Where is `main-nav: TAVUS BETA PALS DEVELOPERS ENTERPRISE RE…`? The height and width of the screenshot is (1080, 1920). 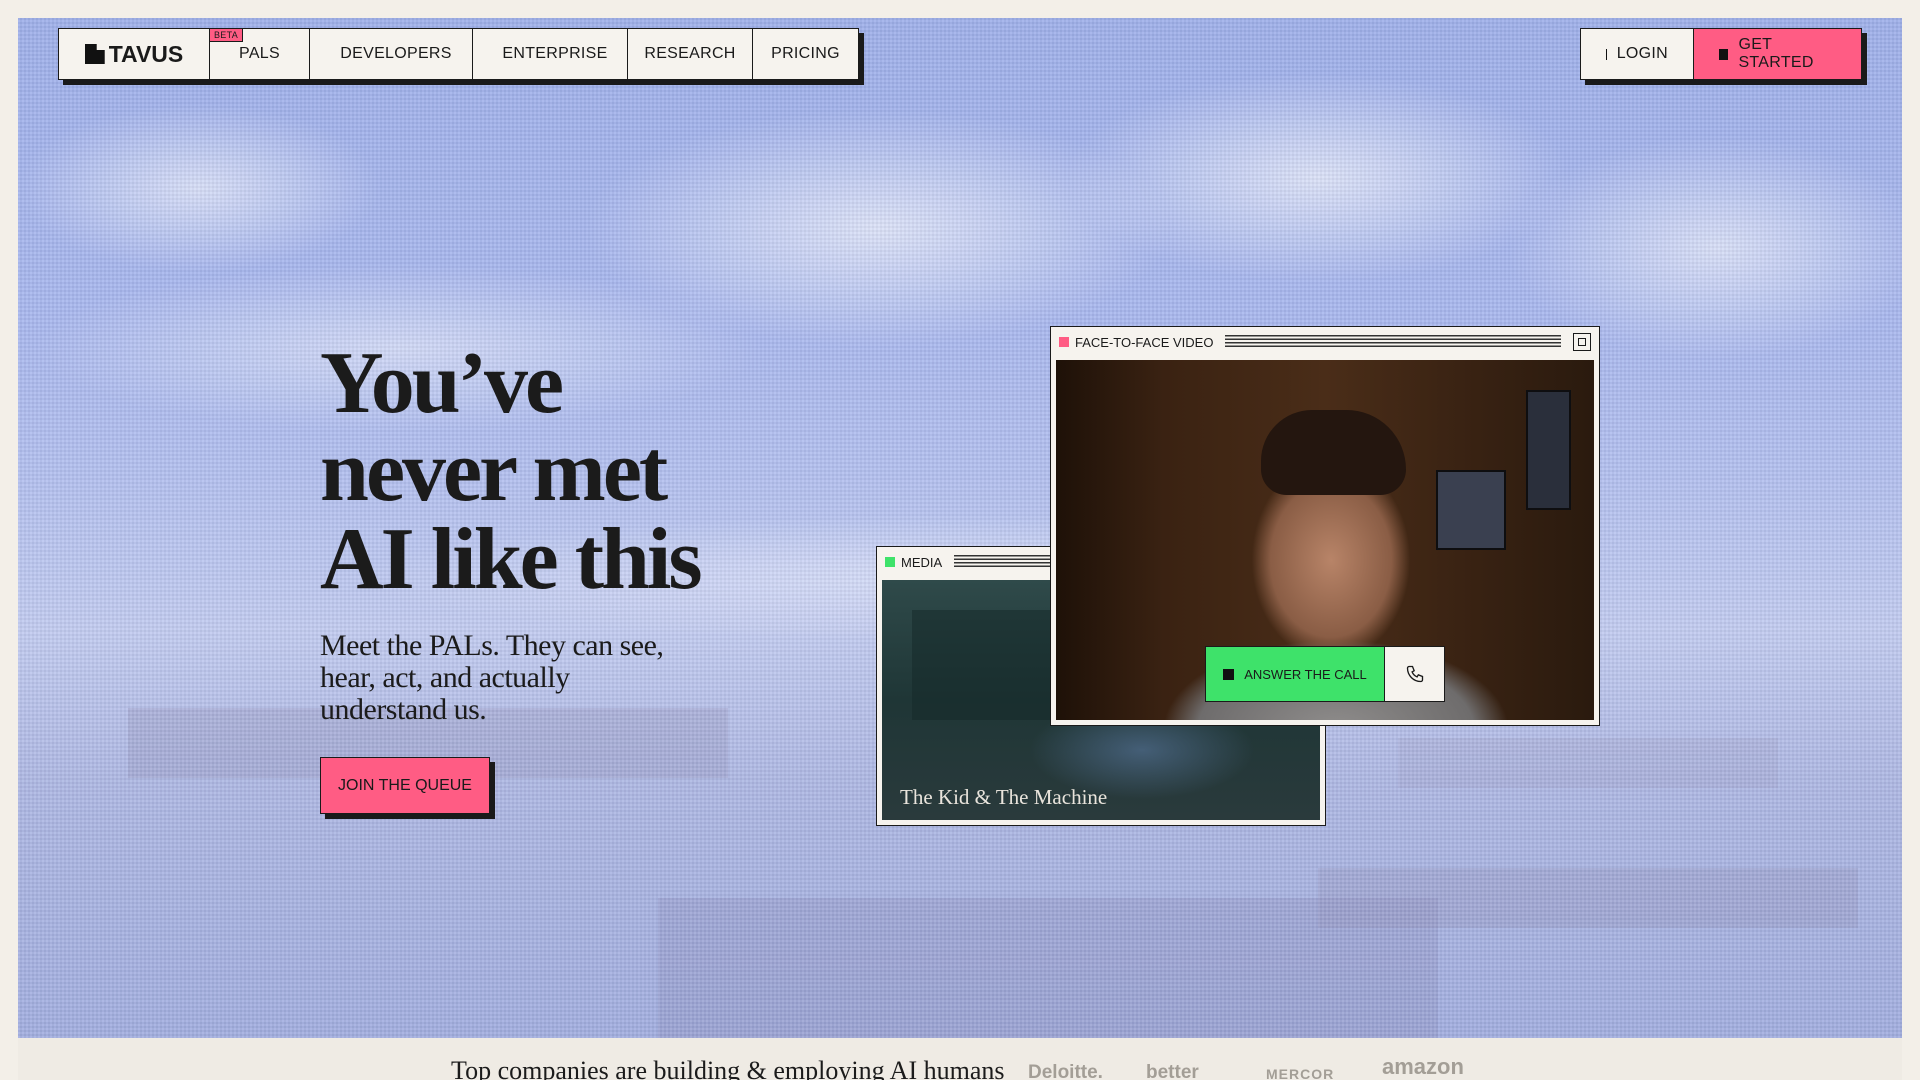
main-nav: TAVUS BETA PALS DEVELOPERS ENTERPRISE RE… is located at coordinates (458, 54).